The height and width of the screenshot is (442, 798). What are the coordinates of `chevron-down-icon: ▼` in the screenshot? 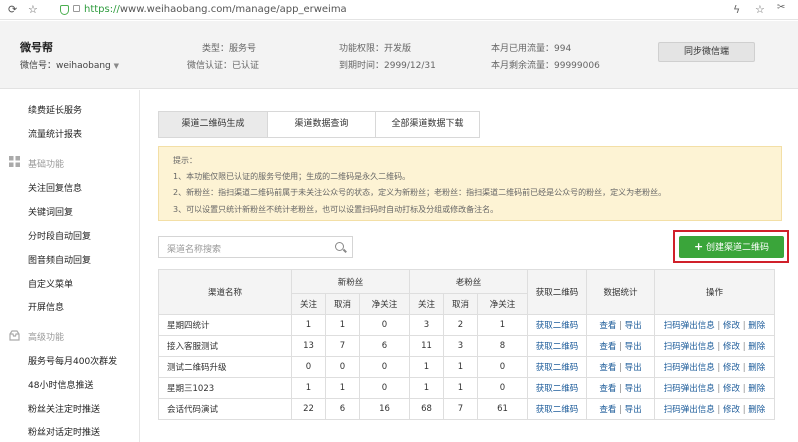 It's located at (116, 66).